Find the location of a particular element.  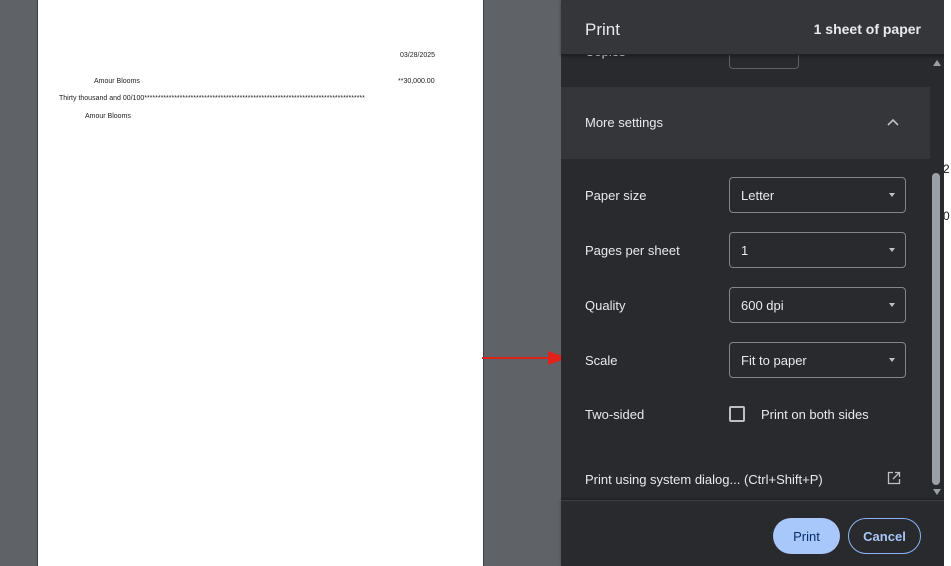

quality-value: 600 dpi is located at coordinates (762, 305).